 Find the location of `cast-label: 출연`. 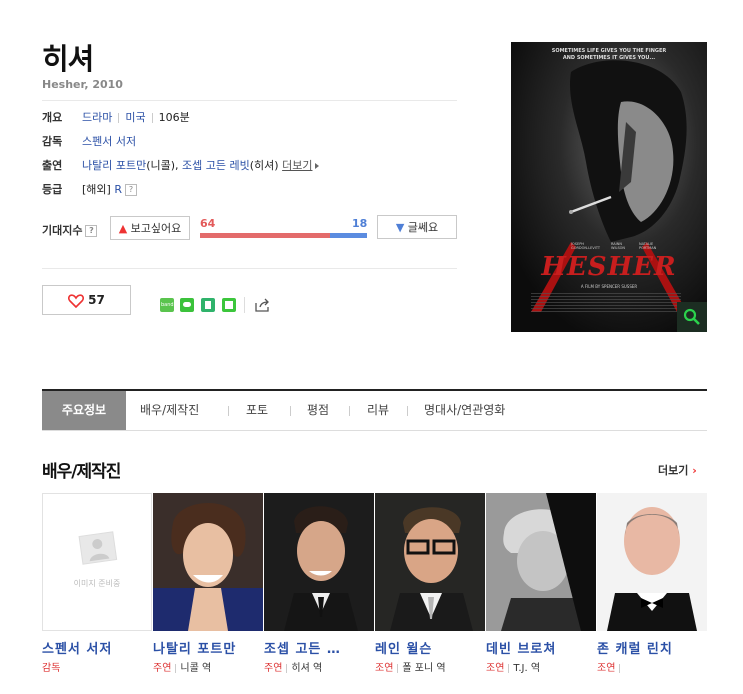

cast-label: 출연 is located at coordinates (52, 165).